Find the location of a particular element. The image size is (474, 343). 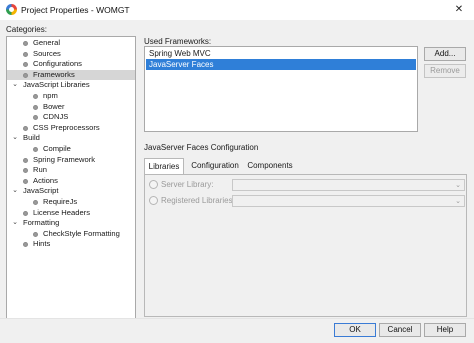

help-button: Help is located at coordinates (445, 330).